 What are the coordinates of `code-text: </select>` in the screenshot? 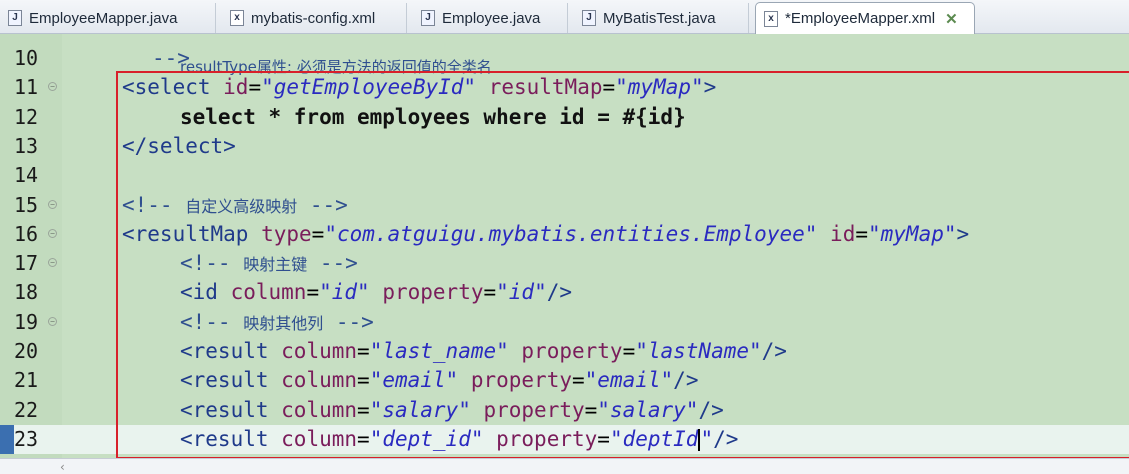 It's located at (179, 146).